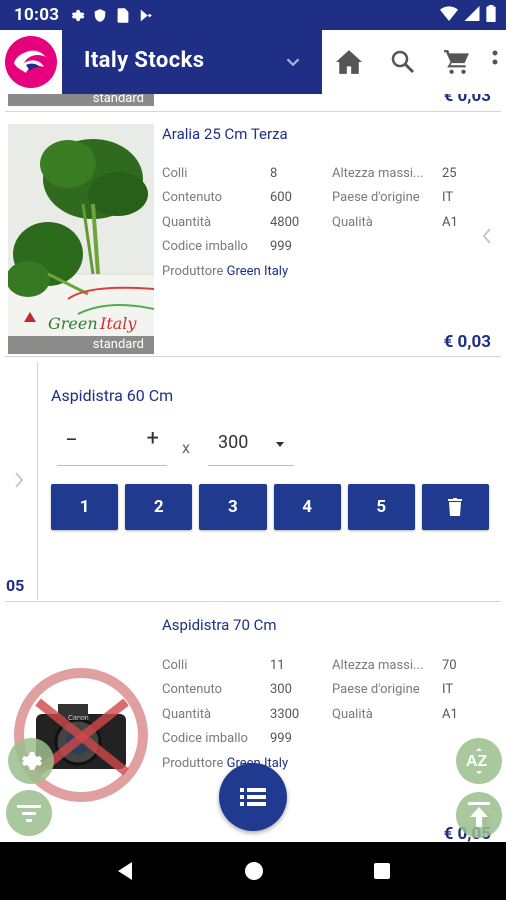 The height and width of the screenshot is (900, 506). Describe the element at coordinates (118, 323) in the screenshot. I see `svg-text: Italy` at that location.